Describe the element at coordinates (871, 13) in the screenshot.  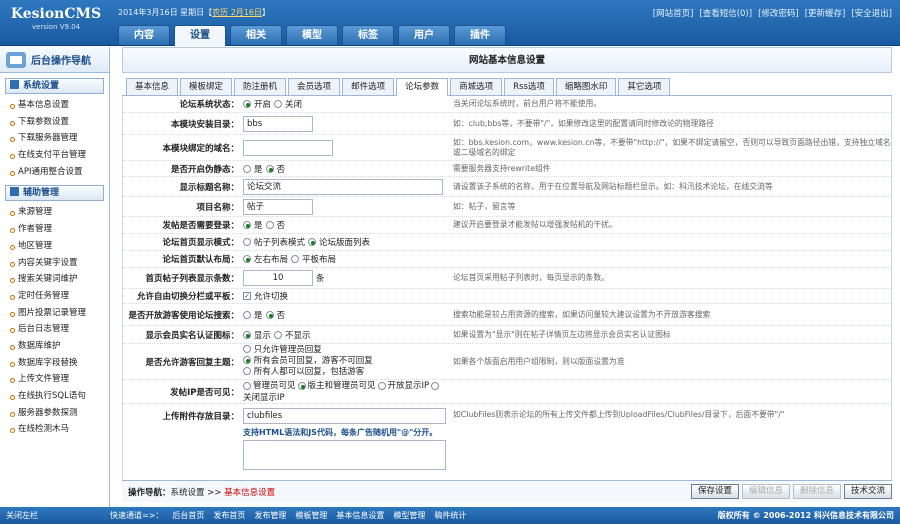
I see `link-logout: [安全退出]` at that location.